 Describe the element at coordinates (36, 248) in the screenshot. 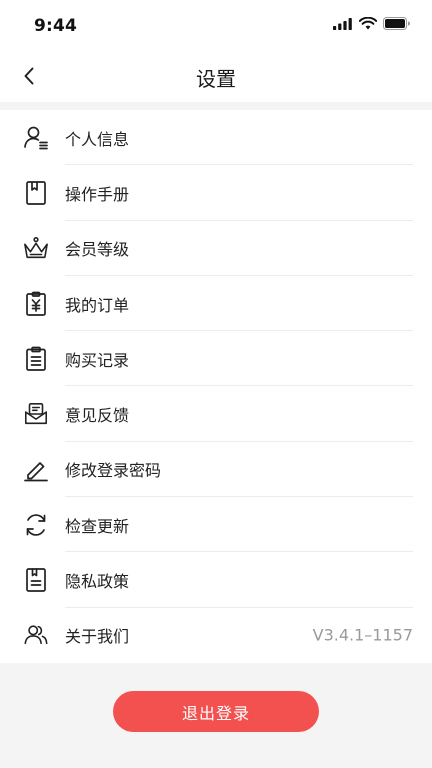

I see `crown-icon` at that location.